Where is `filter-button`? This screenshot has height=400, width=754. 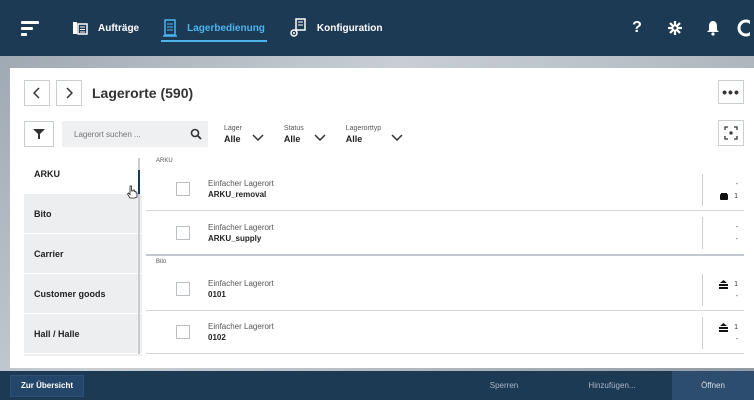 filter-button is located at coordinates (39, 134).